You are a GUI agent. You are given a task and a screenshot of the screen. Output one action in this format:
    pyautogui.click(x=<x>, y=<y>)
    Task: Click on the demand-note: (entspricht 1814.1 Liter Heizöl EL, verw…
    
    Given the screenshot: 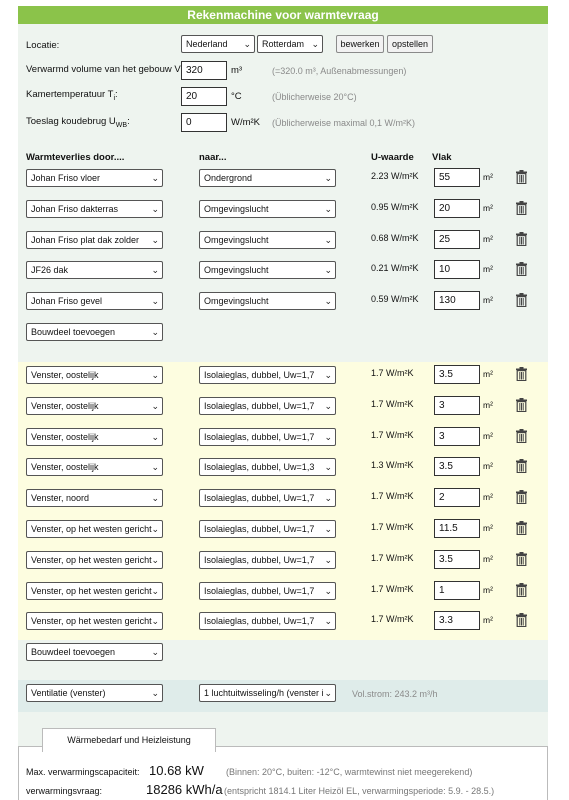 What is the action you would take?
    pyautogui.click(x=359, y=791)
    